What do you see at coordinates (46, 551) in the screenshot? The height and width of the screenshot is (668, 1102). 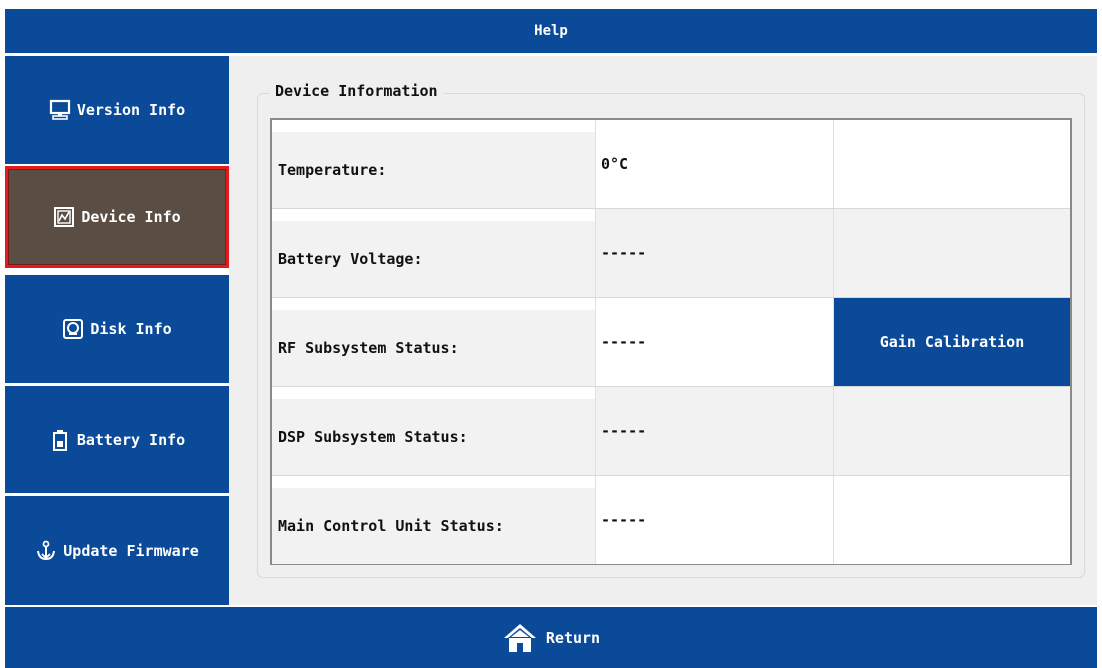 I see `update-icon` at bounding box center [46, 551].